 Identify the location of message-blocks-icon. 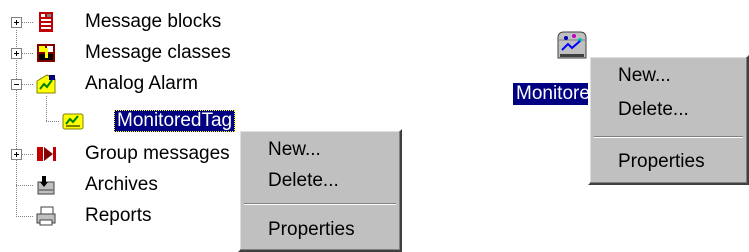
(46, 22).